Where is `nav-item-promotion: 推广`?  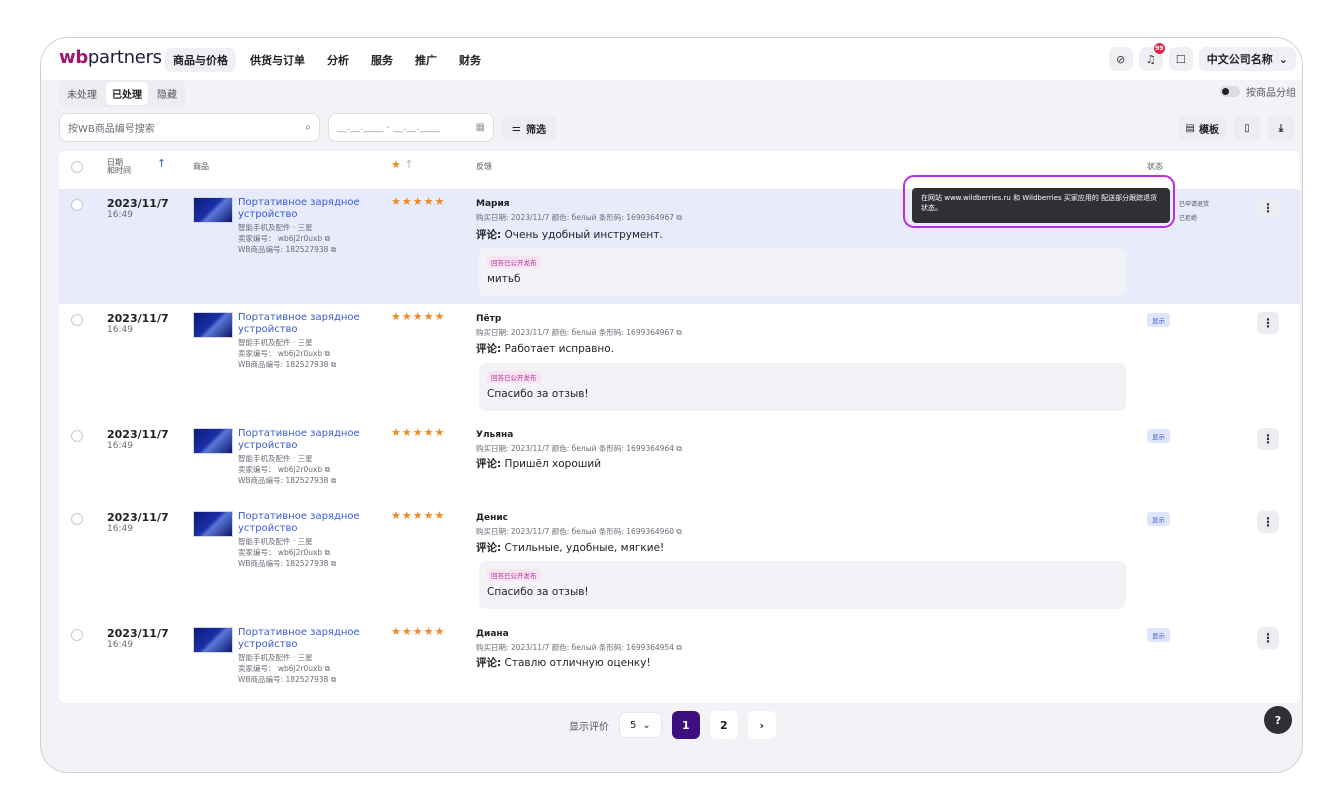
nav-item-promotion: 推广 is located at coordinates (426, 60).